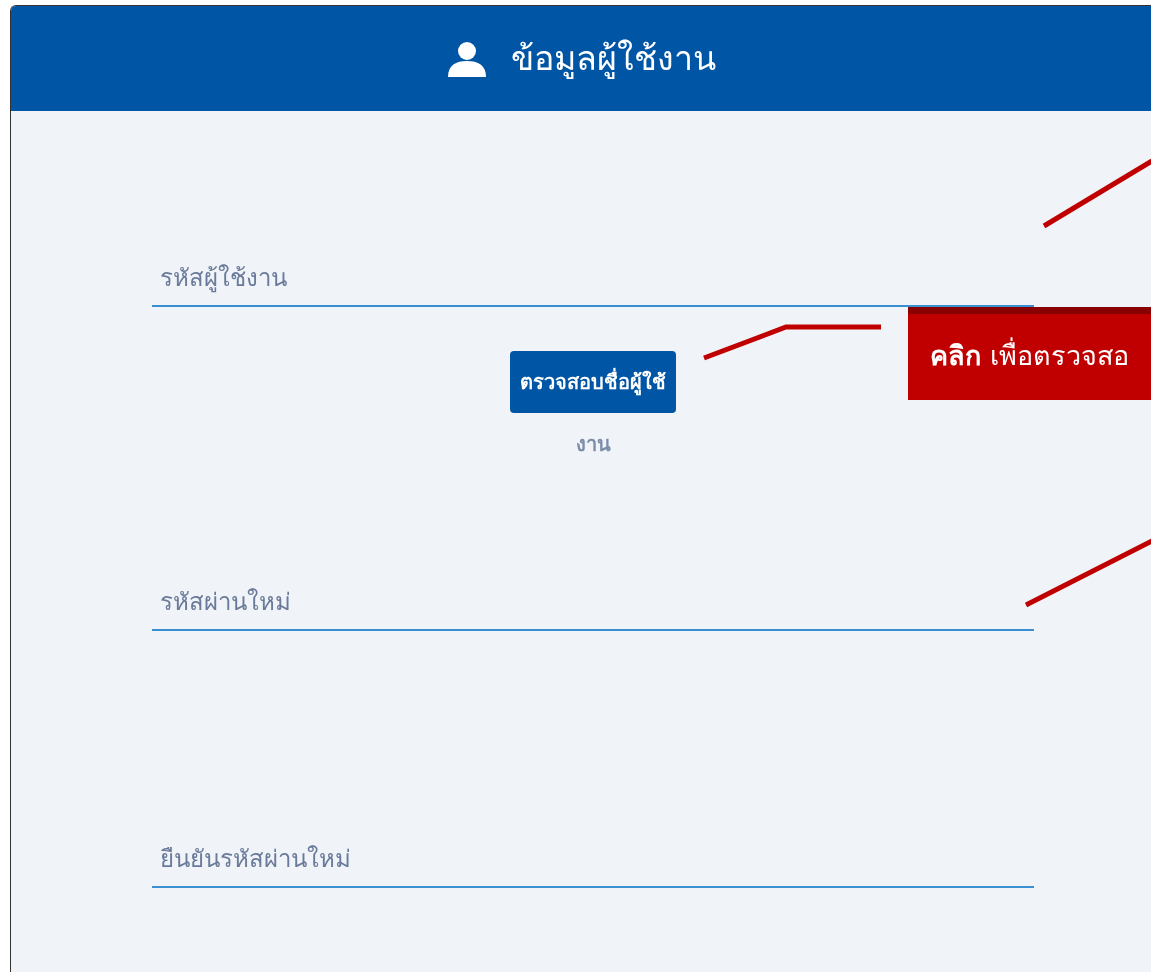 The width and height of the screenshot is (1151, 972). I want to click on input-field: ยืนยันรหัสผ่านใหม่, so click(593, 860).